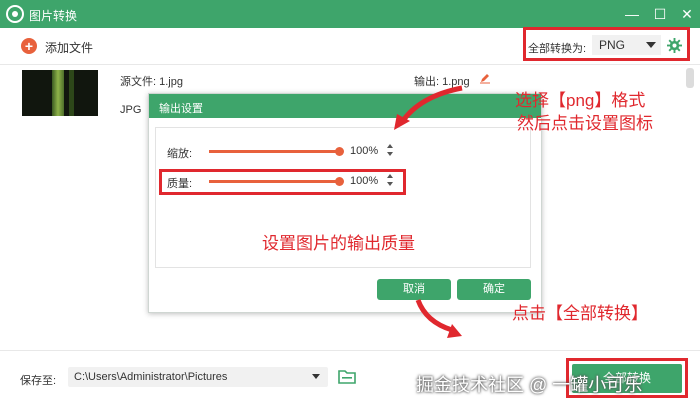 This screenshot has width=700, height=406. I want to click on save-path-field: C:\Users\Administrator\Pictures, so click(198, 377).